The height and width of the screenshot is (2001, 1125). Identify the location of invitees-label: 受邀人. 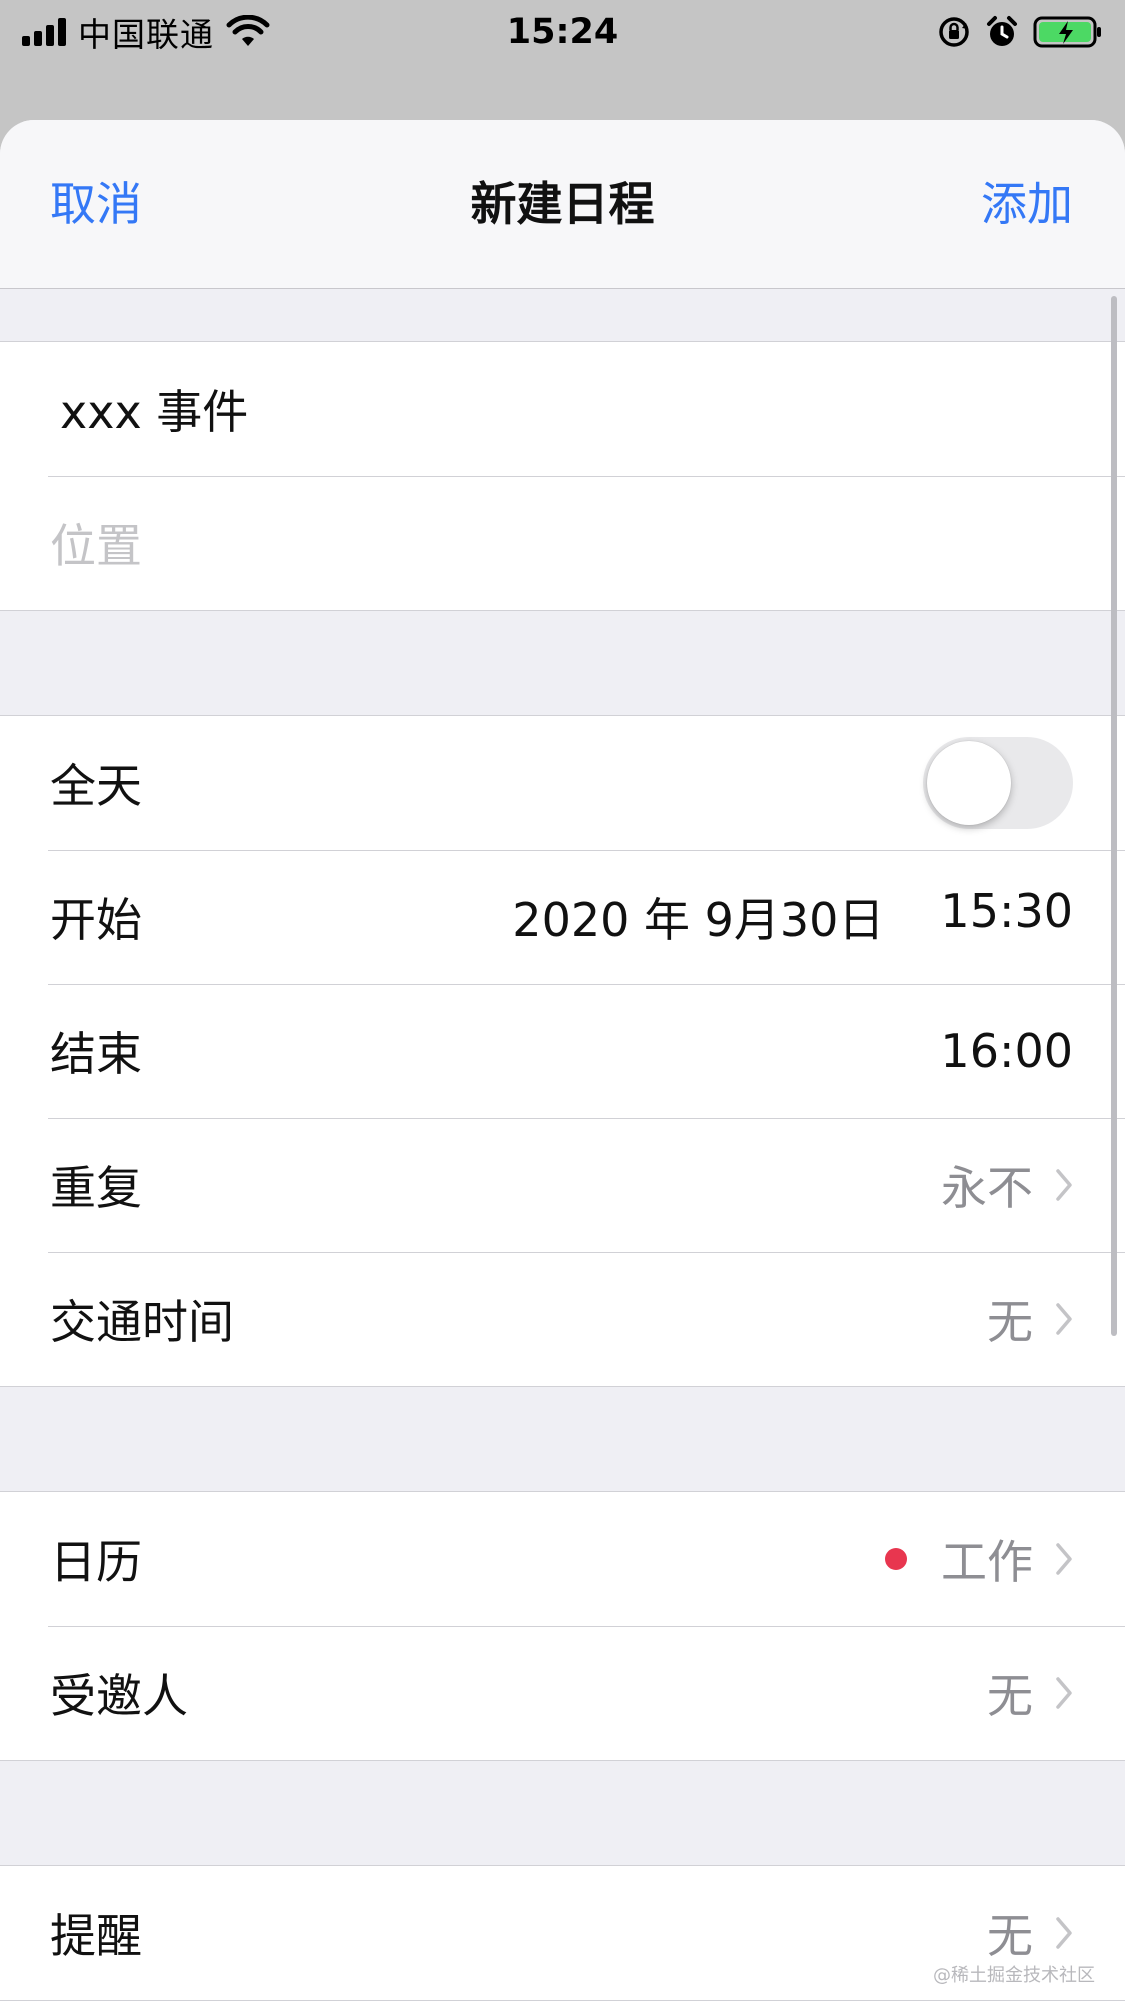
(119, 1696).